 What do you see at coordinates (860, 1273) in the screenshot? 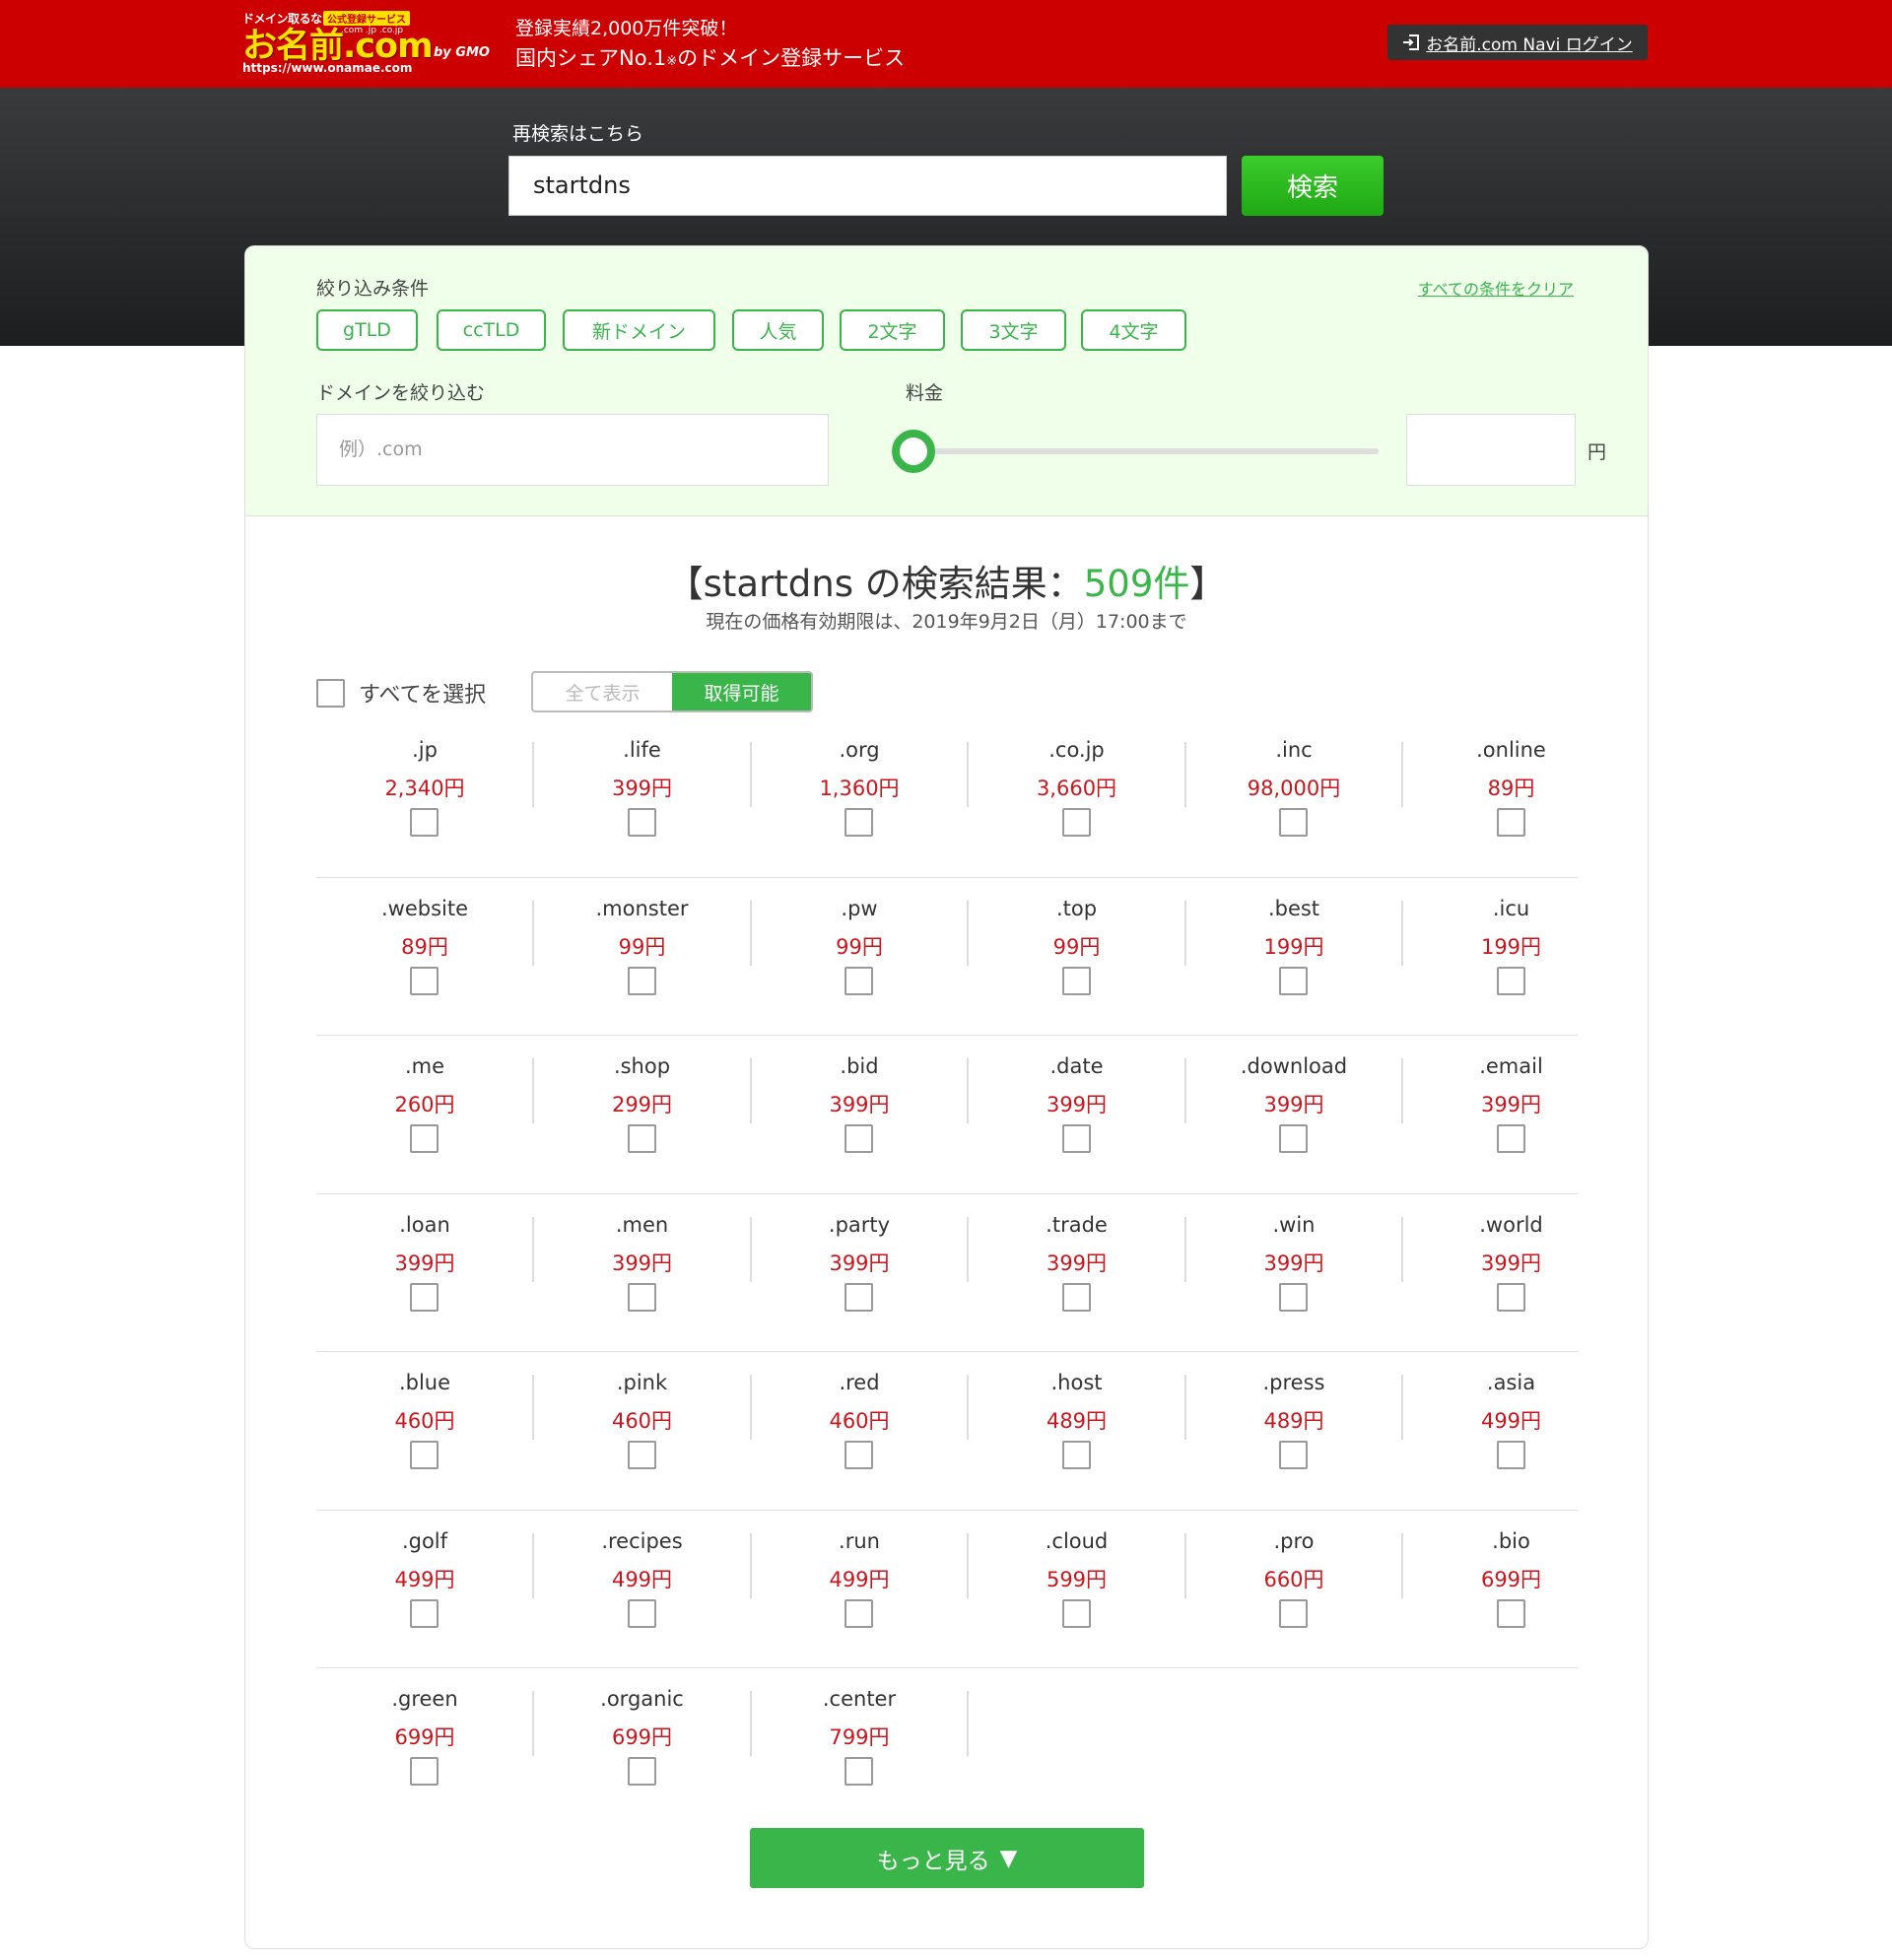
I see `domain-item: .party 399円` at bounding box center [860, 1273].